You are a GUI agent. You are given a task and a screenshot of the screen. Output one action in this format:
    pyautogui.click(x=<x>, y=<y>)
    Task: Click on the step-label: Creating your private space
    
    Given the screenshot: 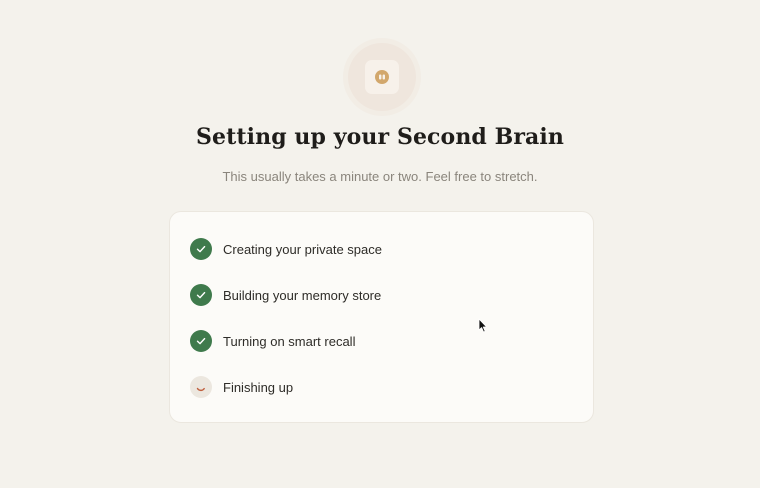 What is the action you would take?
    pyautogui.click(x=302, y=249)
    